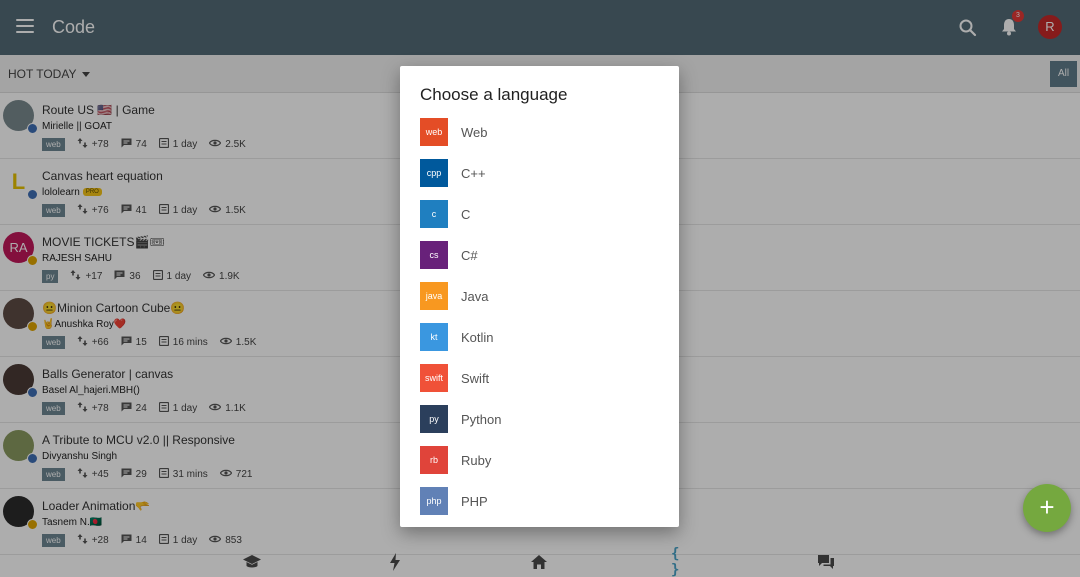 This screenshot has width=1080, height=577. What do you see at coordinates (434, 501) in the screenshot?
I see `language-icon: php` at bounding box center [434, 501].